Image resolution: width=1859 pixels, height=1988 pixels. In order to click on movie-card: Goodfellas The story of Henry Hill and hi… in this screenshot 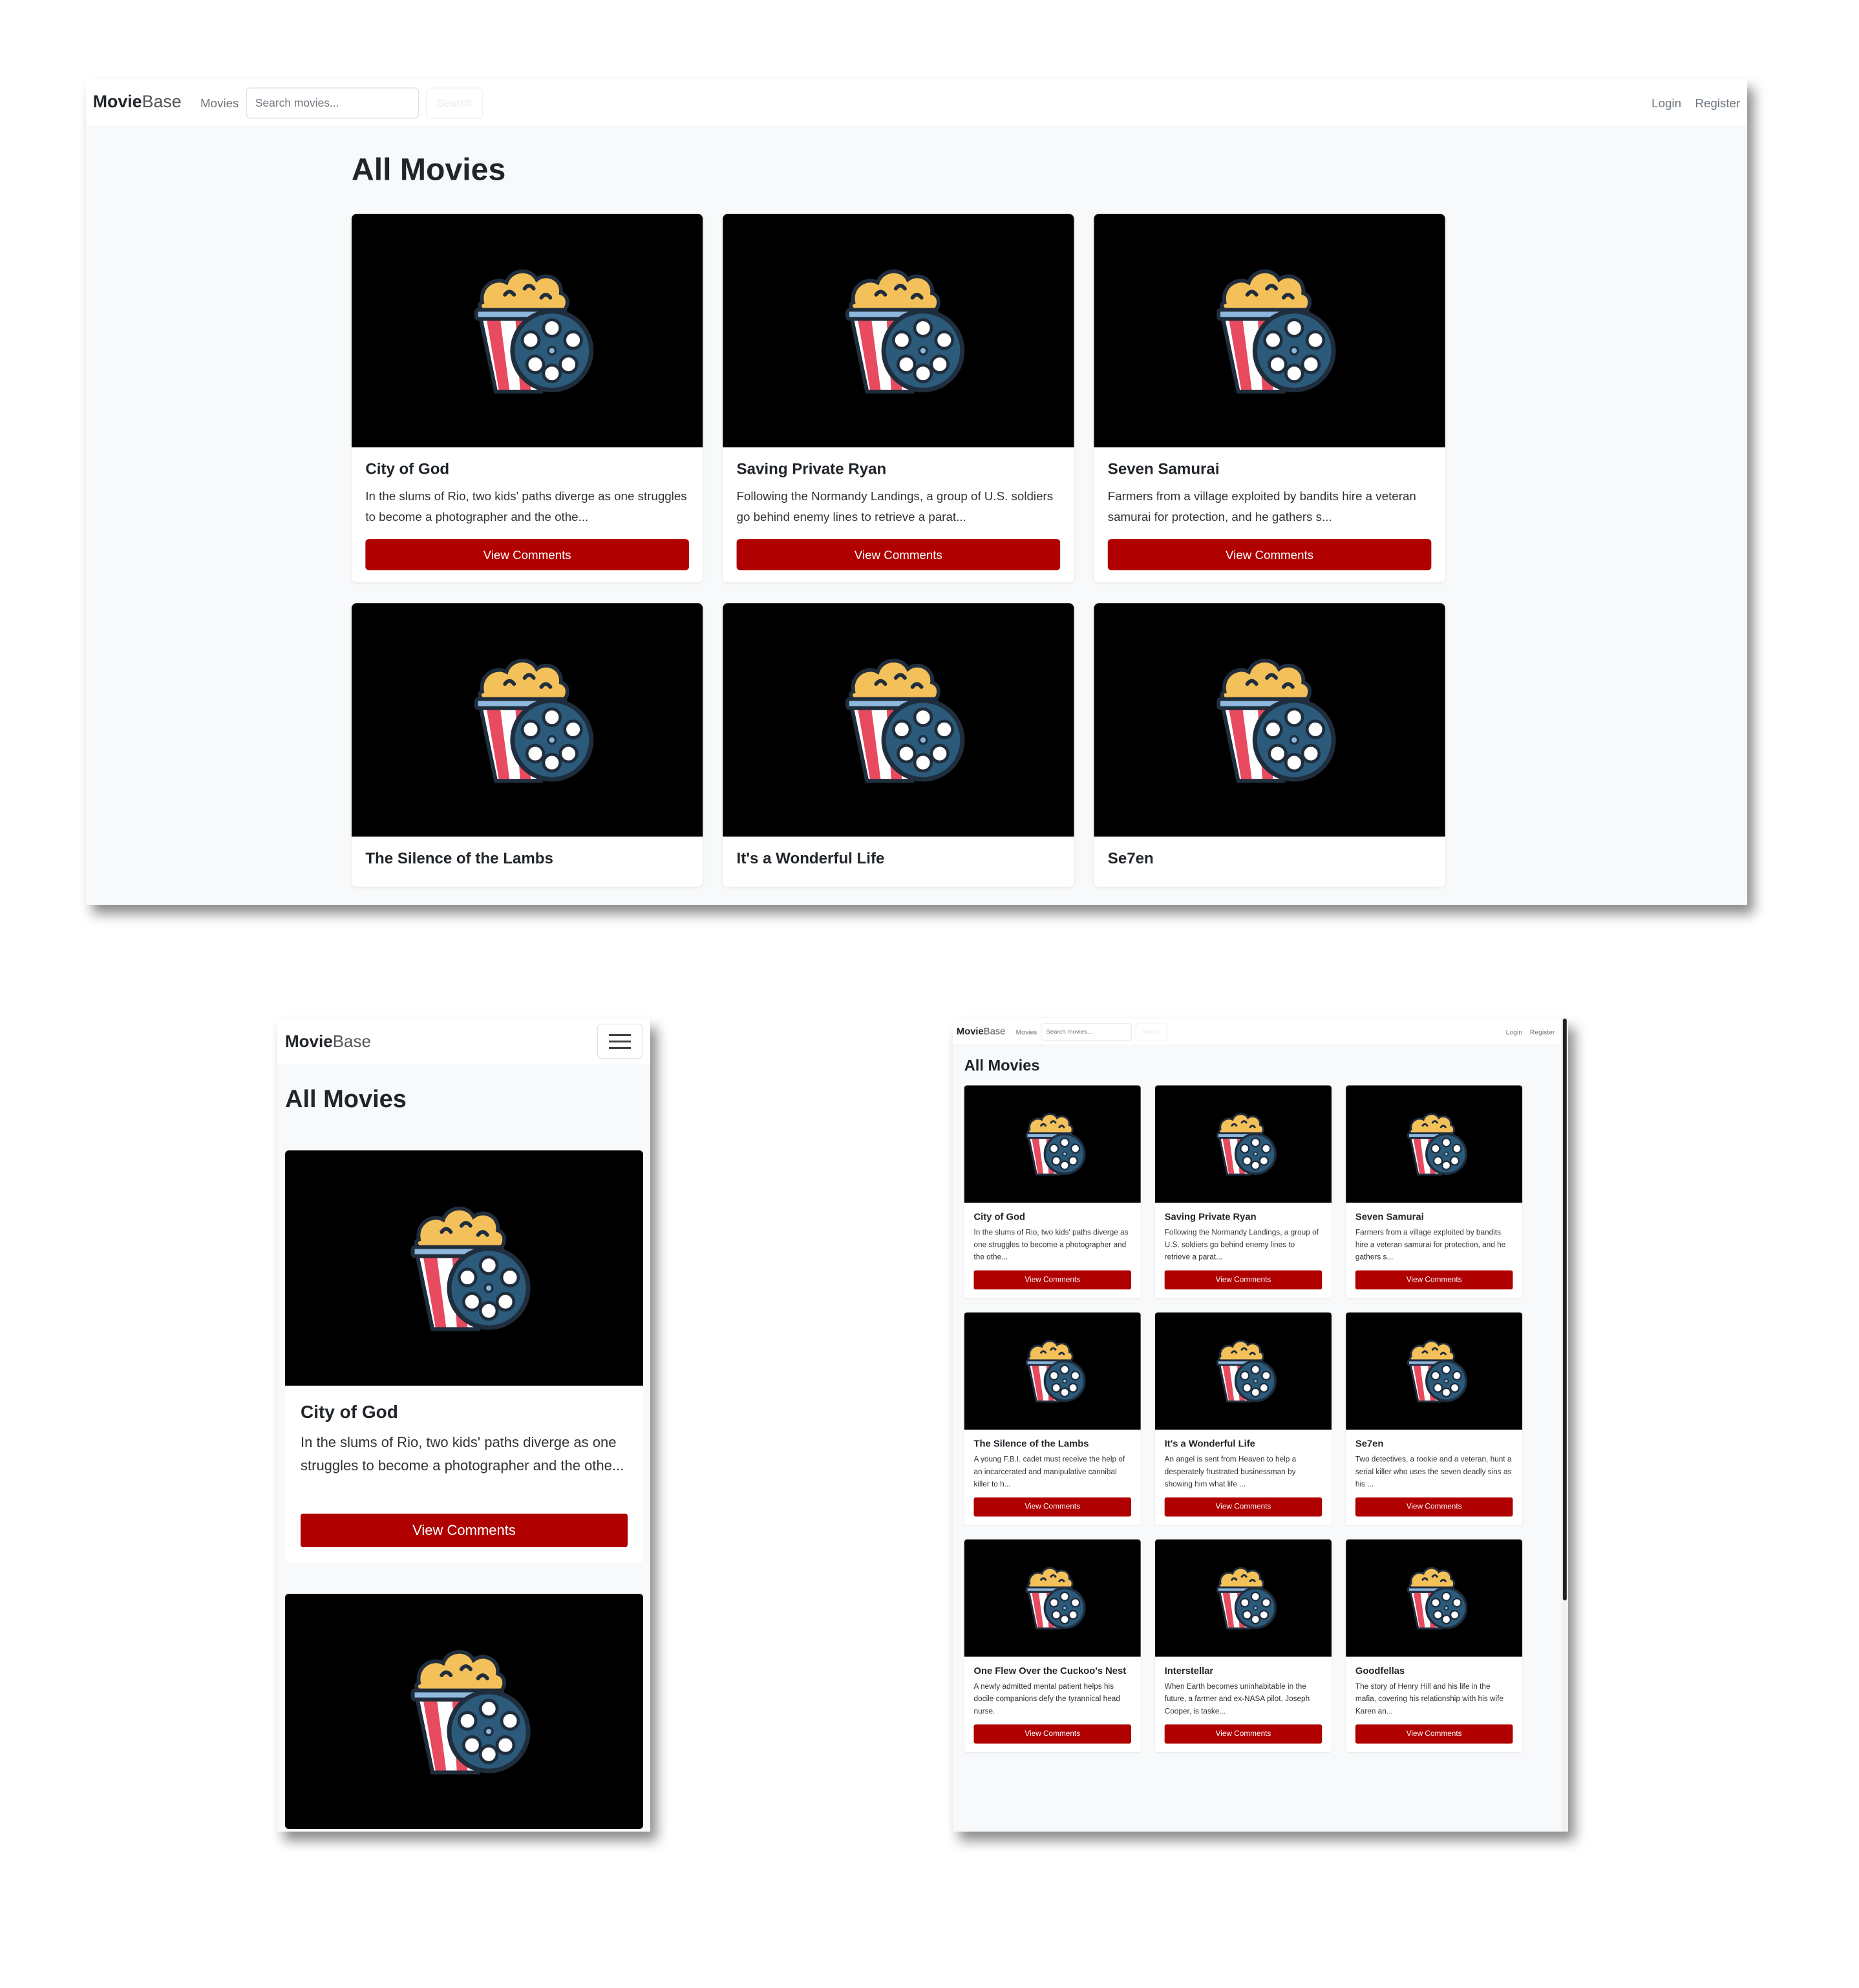, I will do `click(1434, 1646)`.